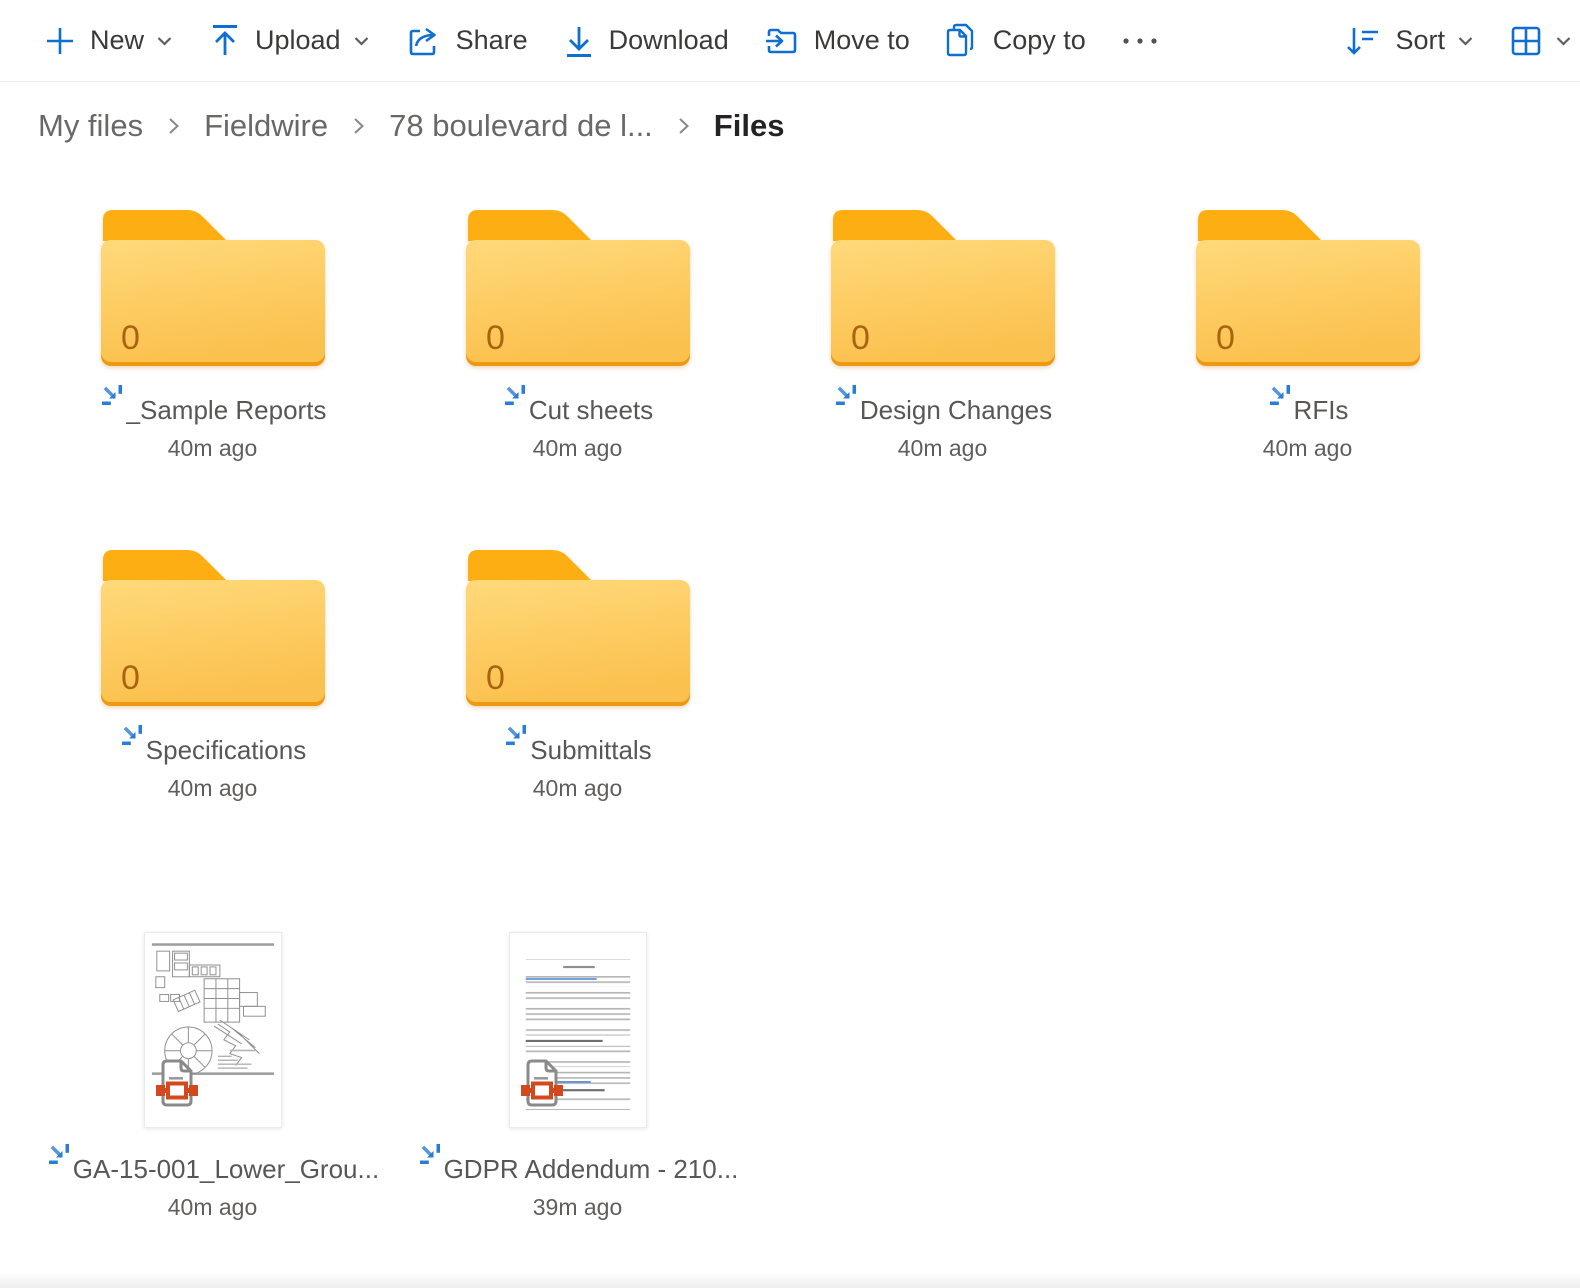 The height and width of the screenshot is (1288, 1580). Describe the element at coordinates (298, 40) in the screenshot. I see `upload-button-label: Upload` at that location.